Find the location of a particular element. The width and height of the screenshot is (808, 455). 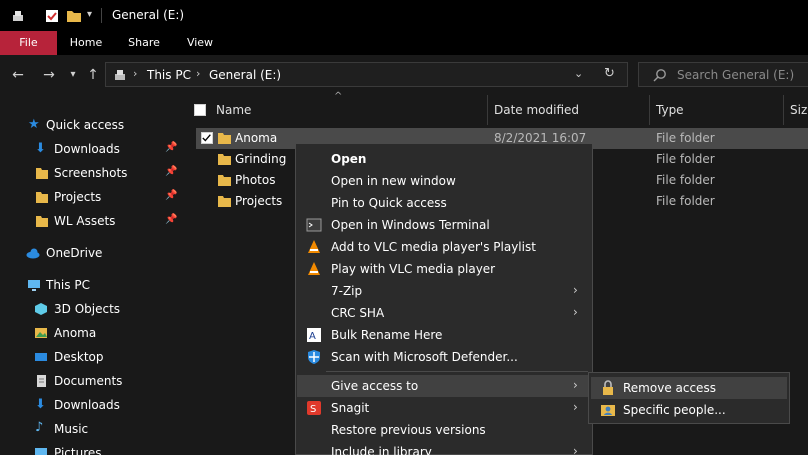

nav-item-documents: Documents is located at coordinates (91, 381).